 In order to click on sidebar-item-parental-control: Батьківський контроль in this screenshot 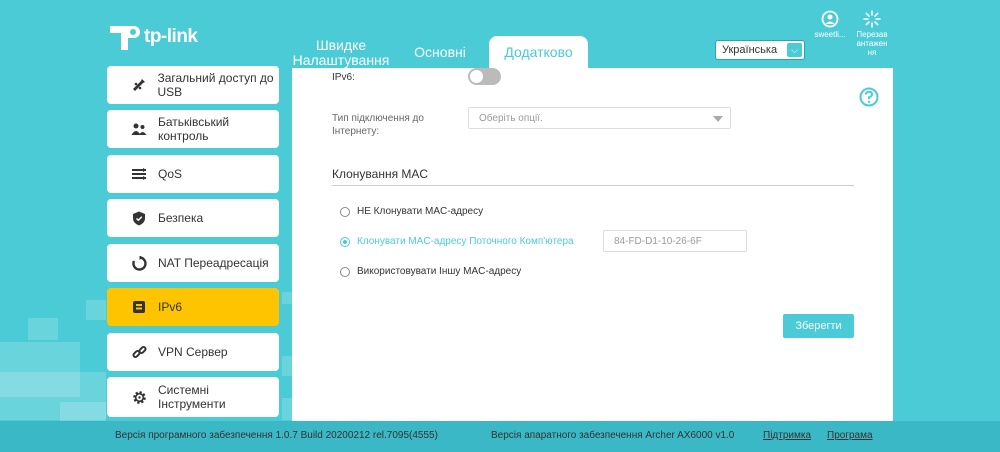, I will do `click(193, 129)`.